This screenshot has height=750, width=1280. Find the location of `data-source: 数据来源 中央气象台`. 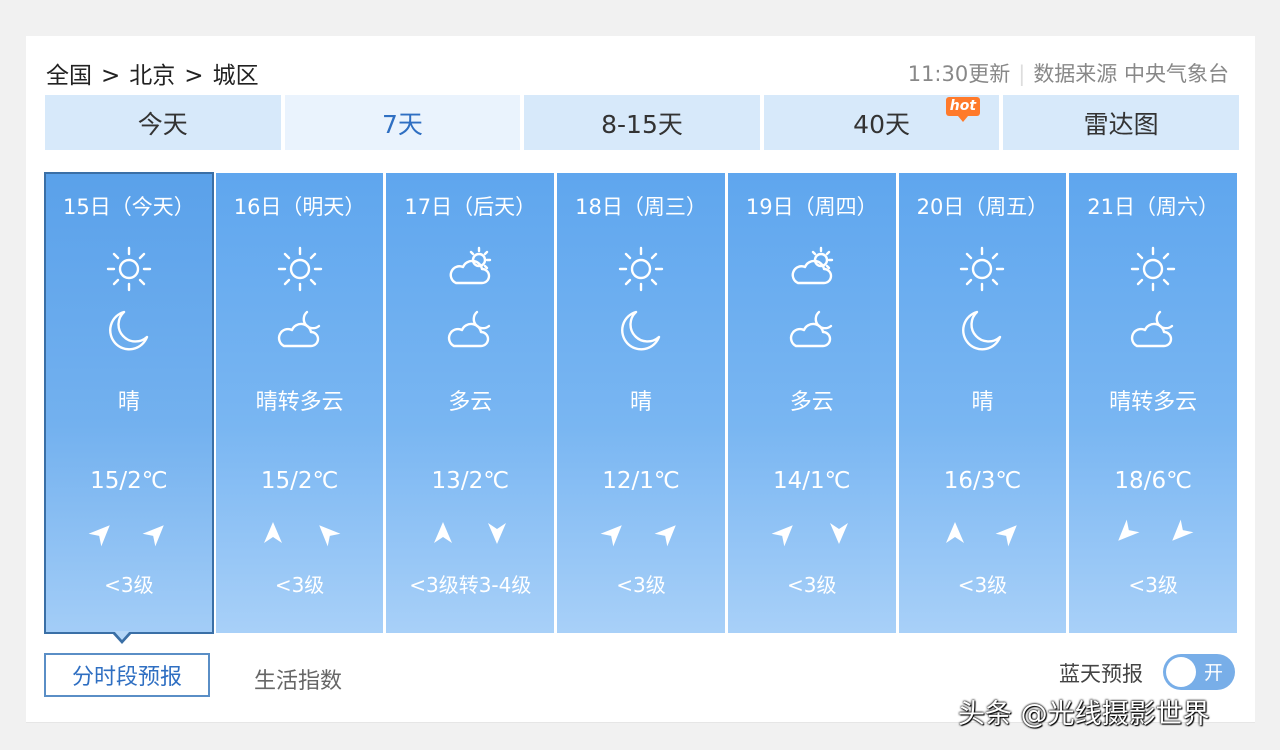

data-source: 数据来源 中央气象台 is located at coordinates (1131, 74).